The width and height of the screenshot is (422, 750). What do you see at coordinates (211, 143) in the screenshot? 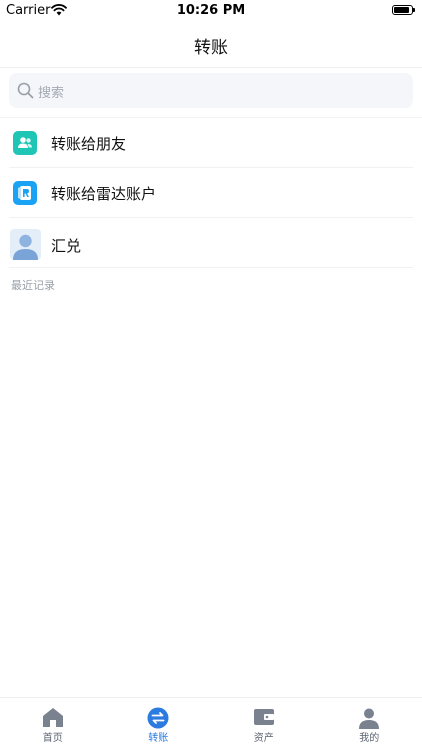
I see `list-item-transfer-to-friend: 转账给朋友` at bounding box center [211, 143].